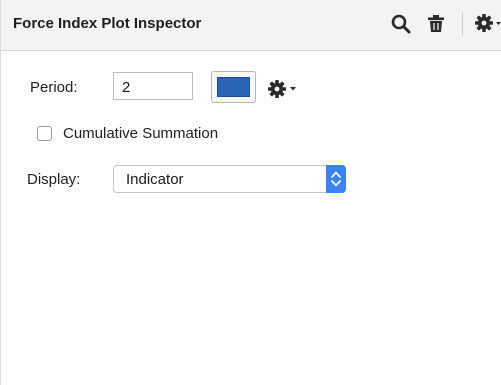 The width and height of the screenshot is (501, 385). I want to click on line-color-swatch, so click(233, 87).